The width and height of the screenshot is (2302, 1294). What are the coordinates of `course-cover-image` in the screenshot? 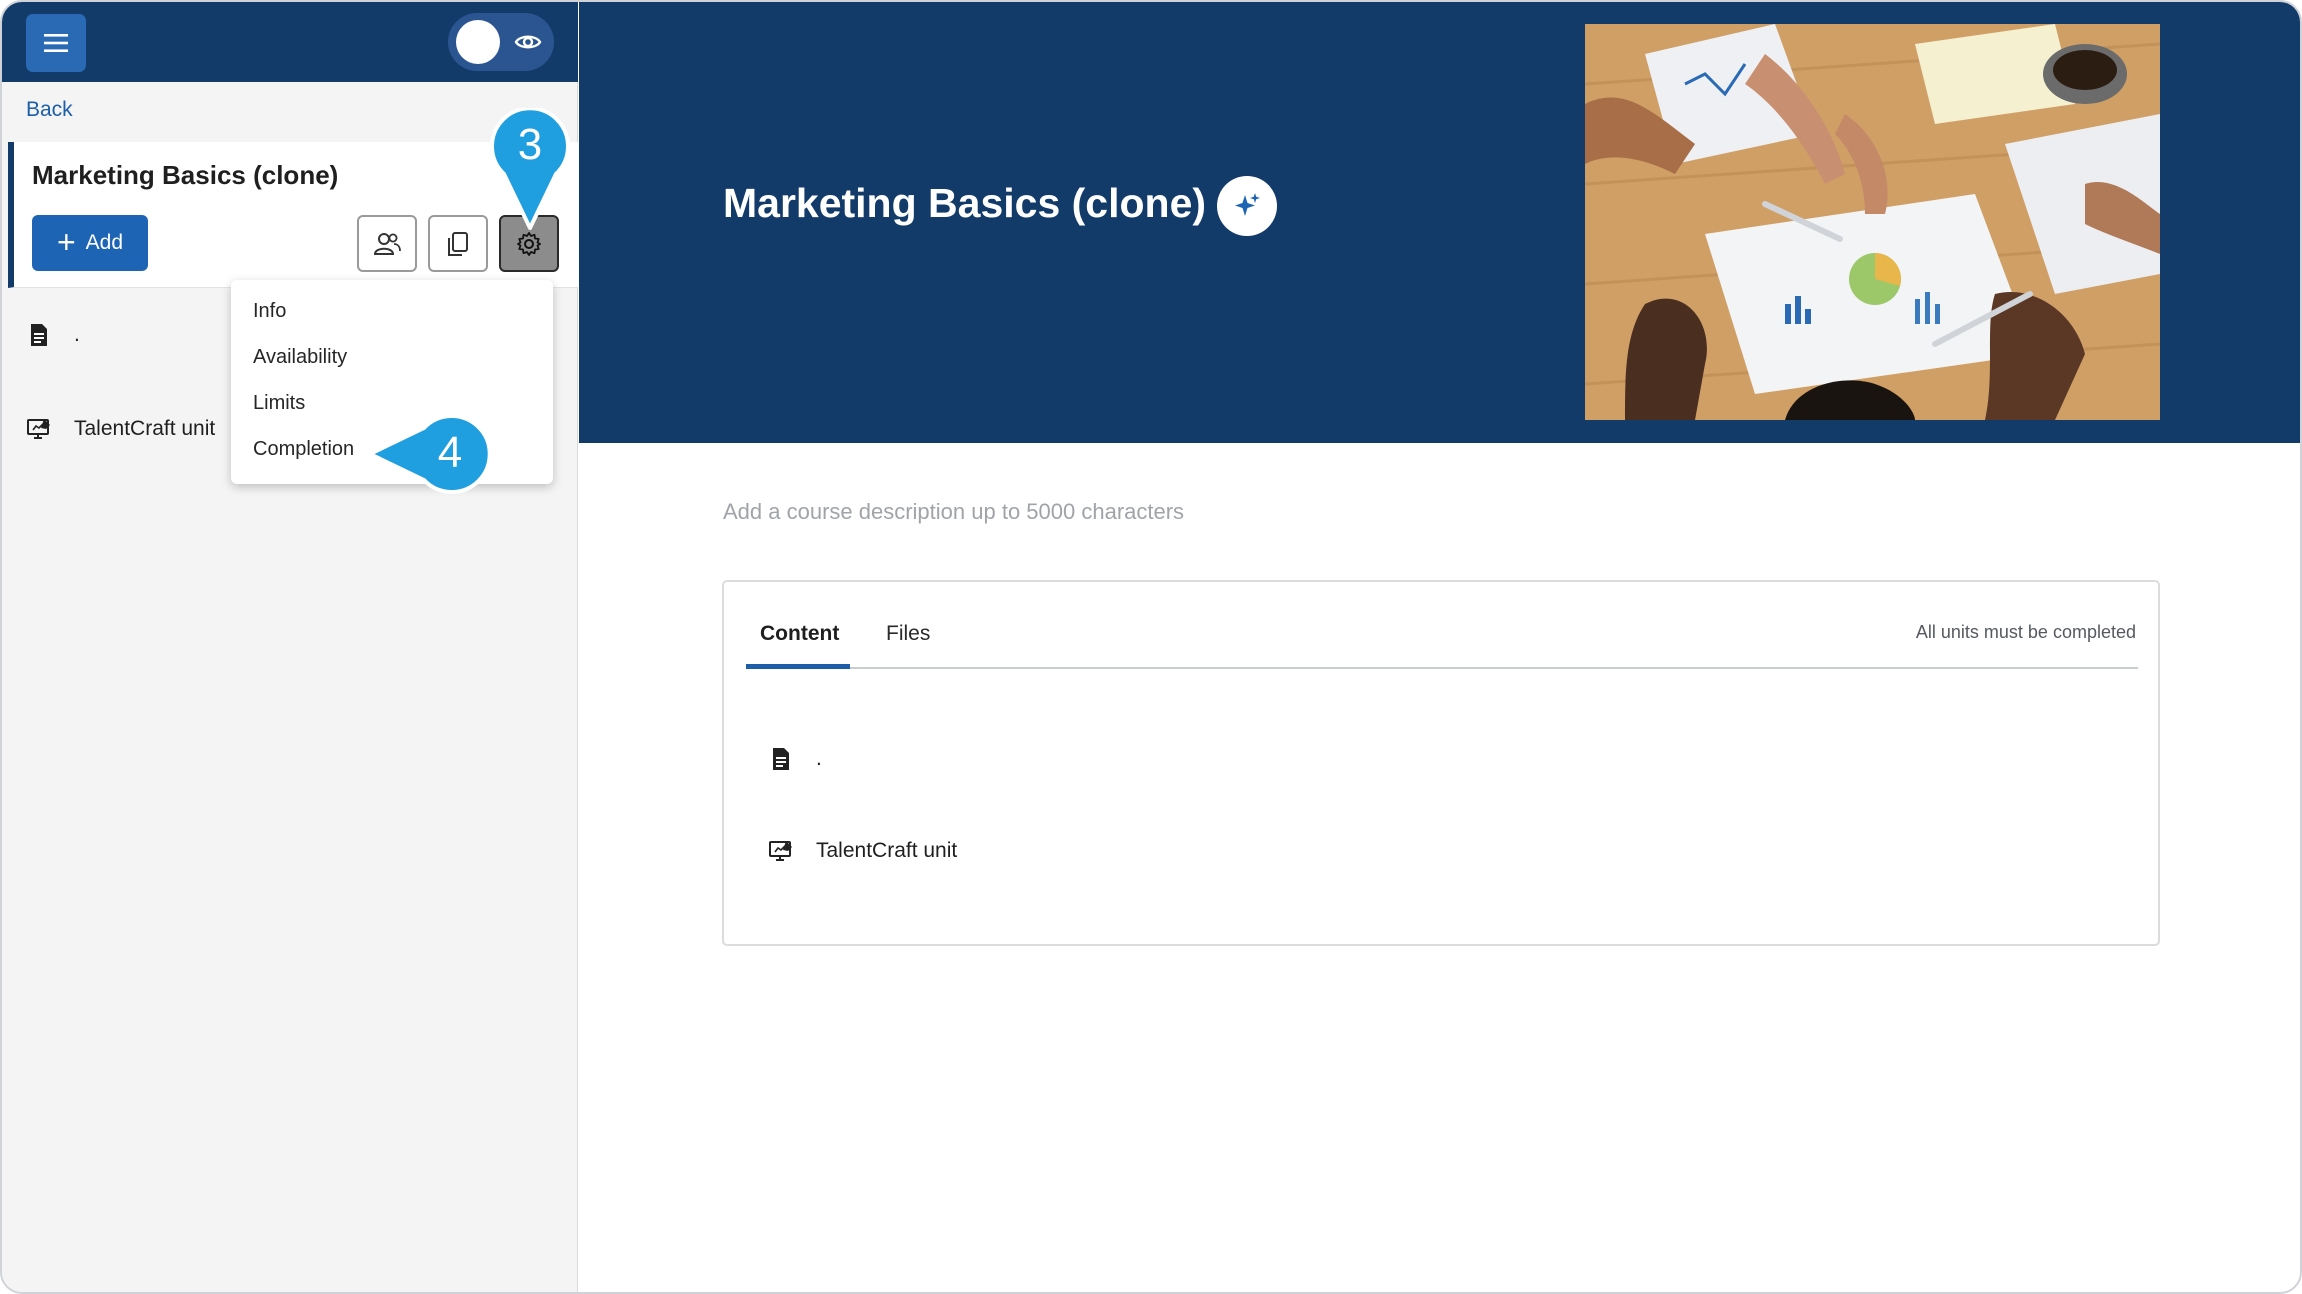 It's located at (1872, 222).